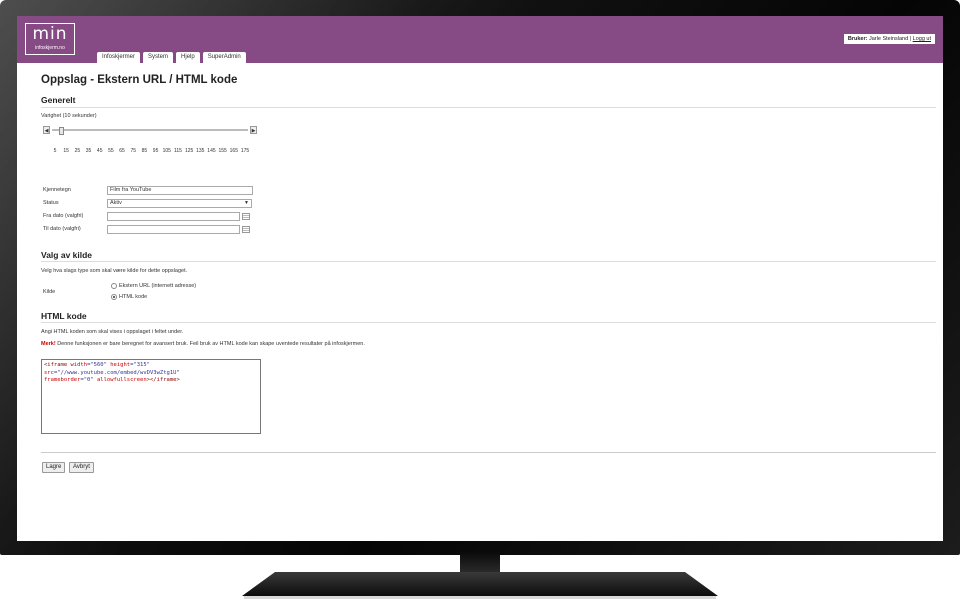 This screenshot has width=960, height=604. Describe the element at coordinates (188, 57) in the screenshot. I see `tab-hjelp: Hjelp` at that location.